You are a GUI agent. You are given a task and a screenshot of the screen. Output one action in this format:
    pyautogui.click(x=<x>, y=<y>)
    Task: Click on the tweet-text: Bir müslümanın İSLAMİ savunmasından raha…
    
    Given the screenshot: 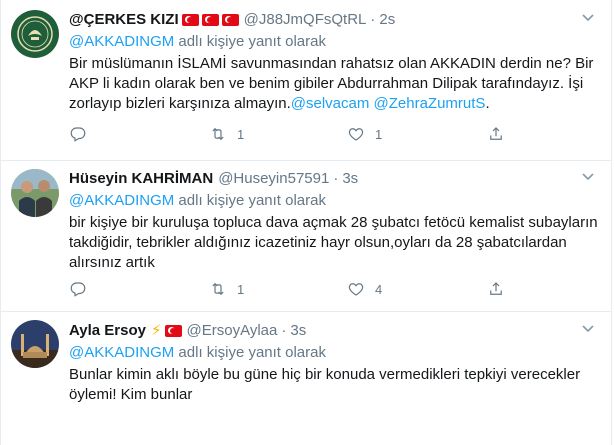 What is the action you would take?
    pyautogui.click(x=333, y=84)
    